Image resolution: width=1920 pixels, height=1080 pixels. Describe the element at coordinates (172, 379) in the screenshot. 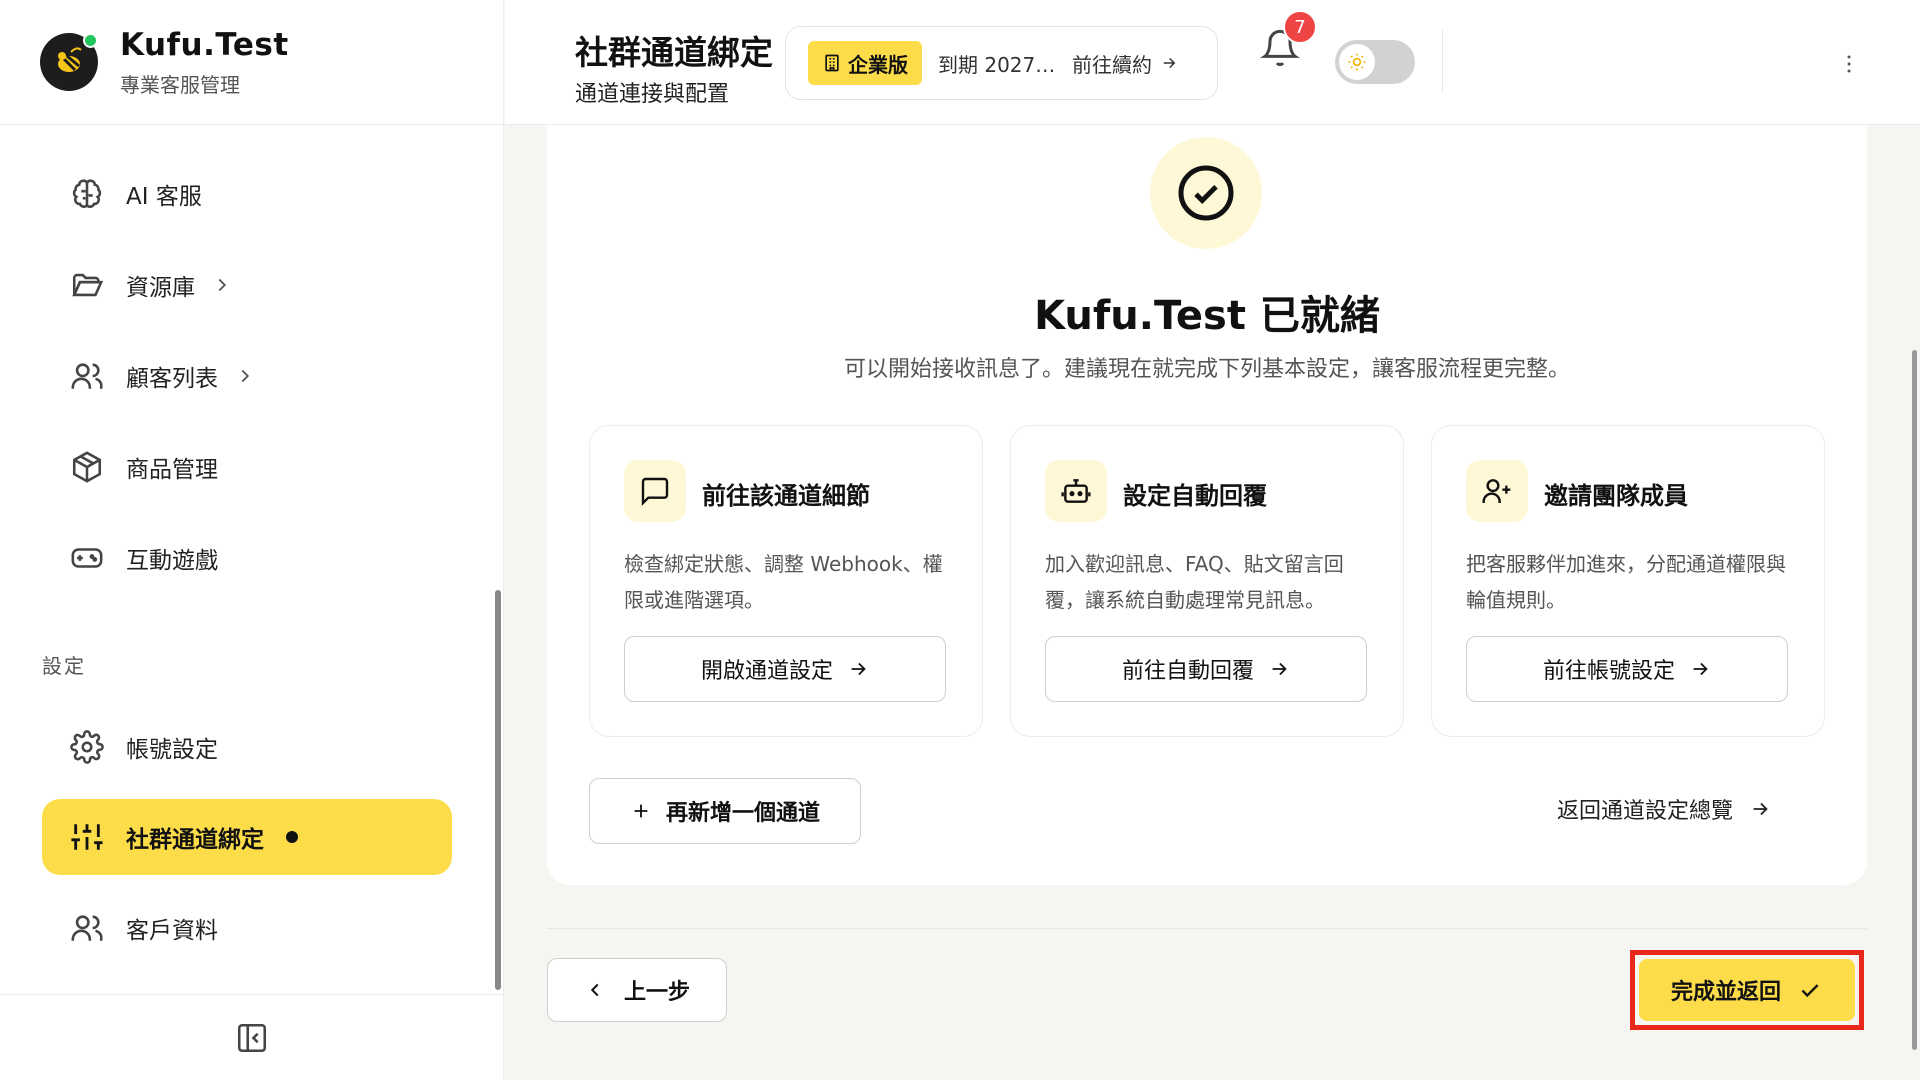

I see `sidebar-item-label: 顧客列表` at that location.